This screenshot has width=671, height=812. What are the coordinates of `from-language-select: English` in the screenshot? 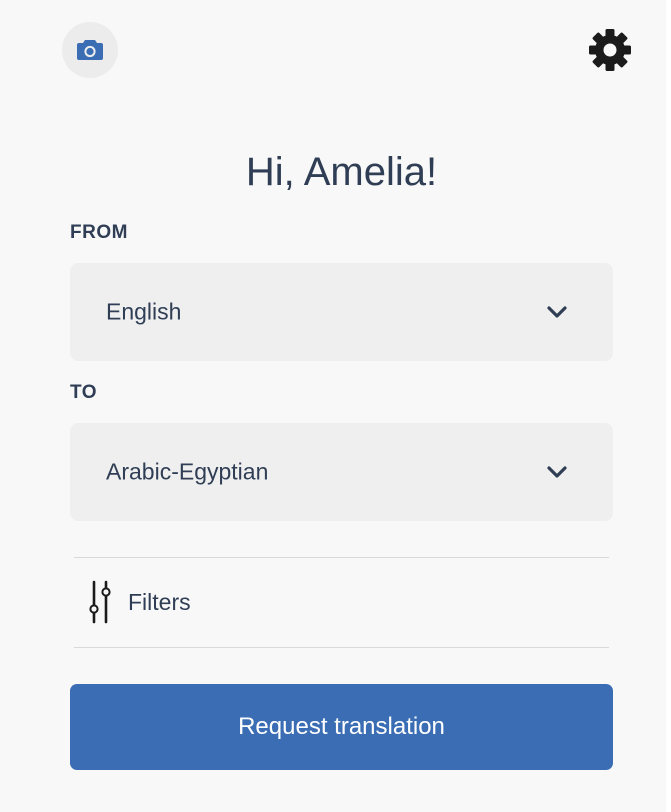 It's located at (341, 312).